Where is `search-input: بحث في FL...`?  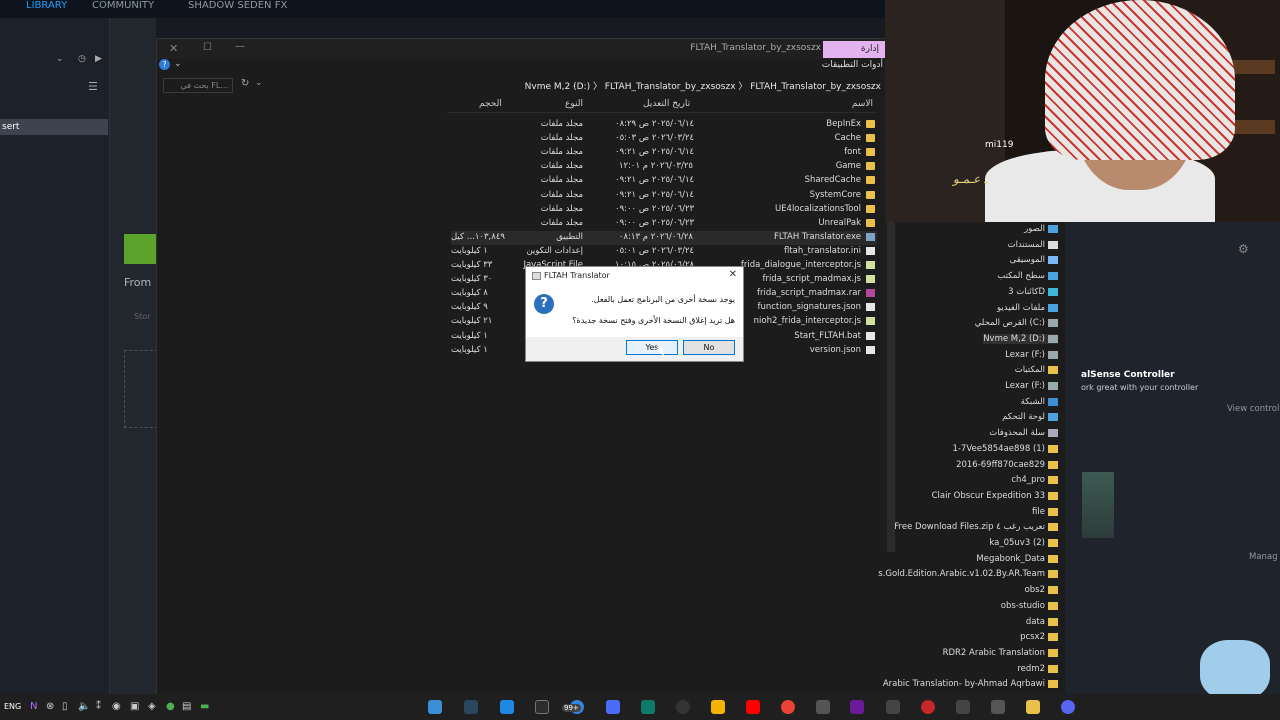 search-input: بحث في FL... is located at coordinates (198, 85).